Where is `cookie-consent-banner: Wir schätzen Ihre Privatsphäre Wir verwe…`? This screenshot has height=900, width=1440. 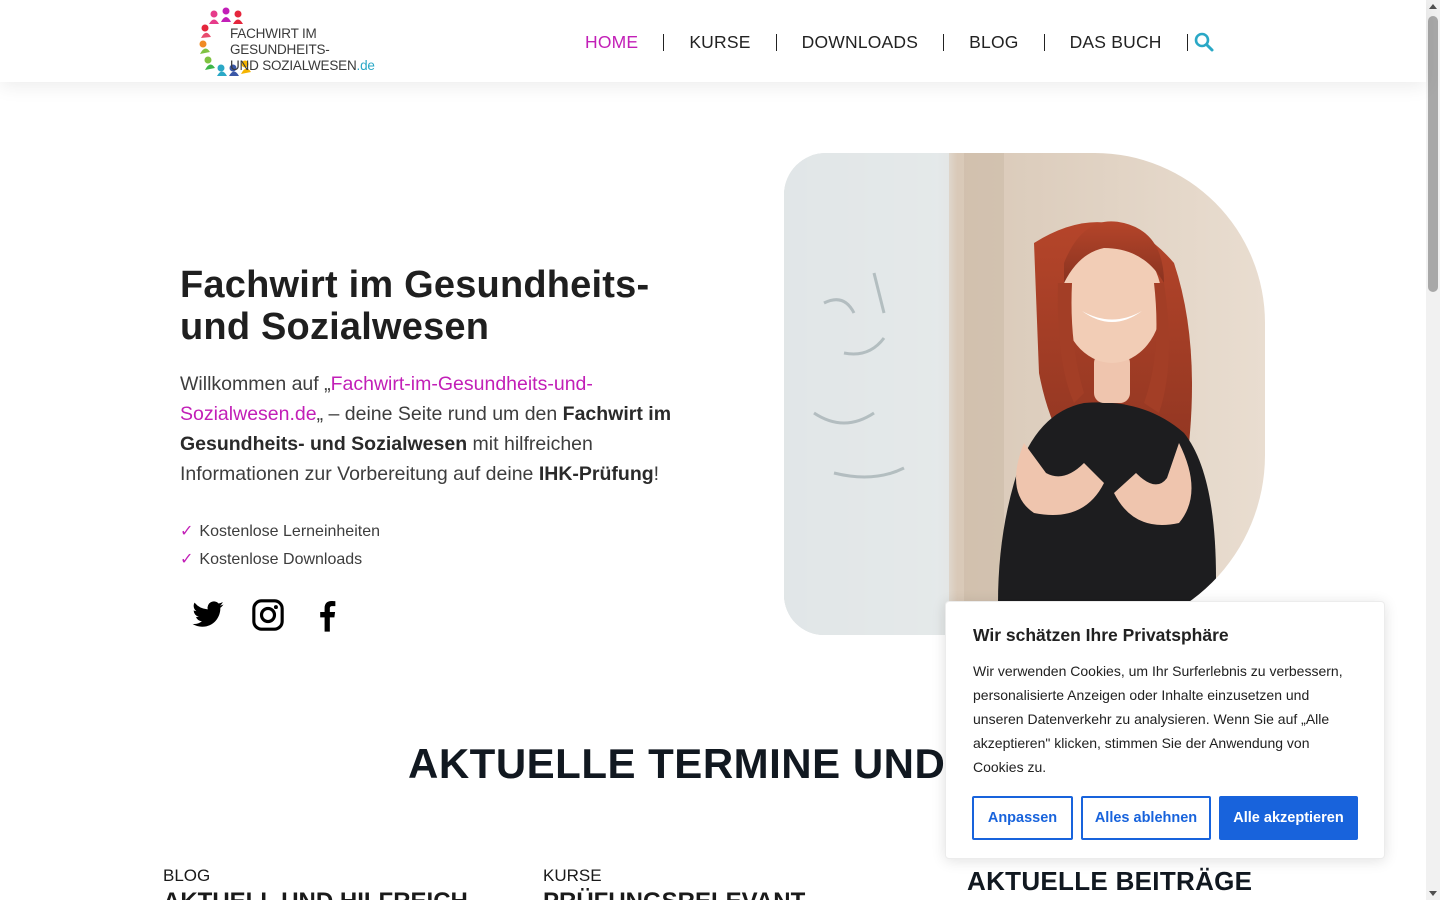
cookie-consent-banner: Wir schätzen Ihre Privatsphäre Wir verwe… is located at coordinates (1165, 730).